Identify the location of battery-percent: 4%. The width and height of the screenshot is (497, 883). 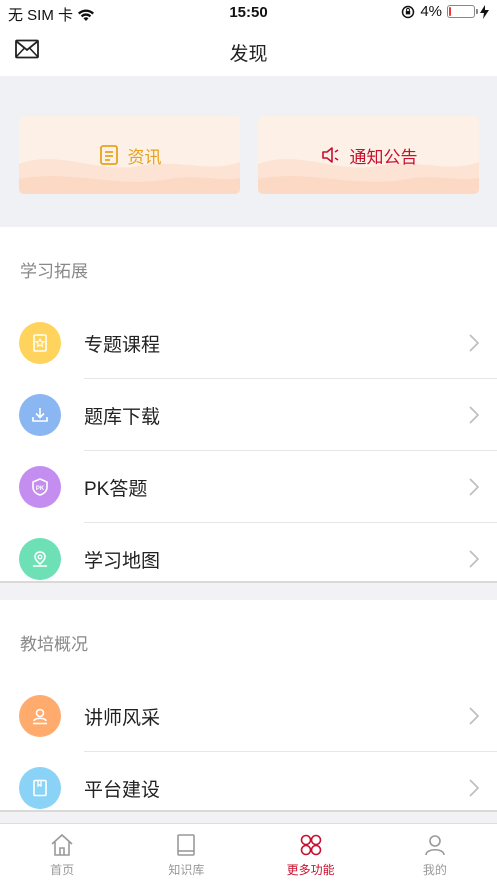
(431, 11).